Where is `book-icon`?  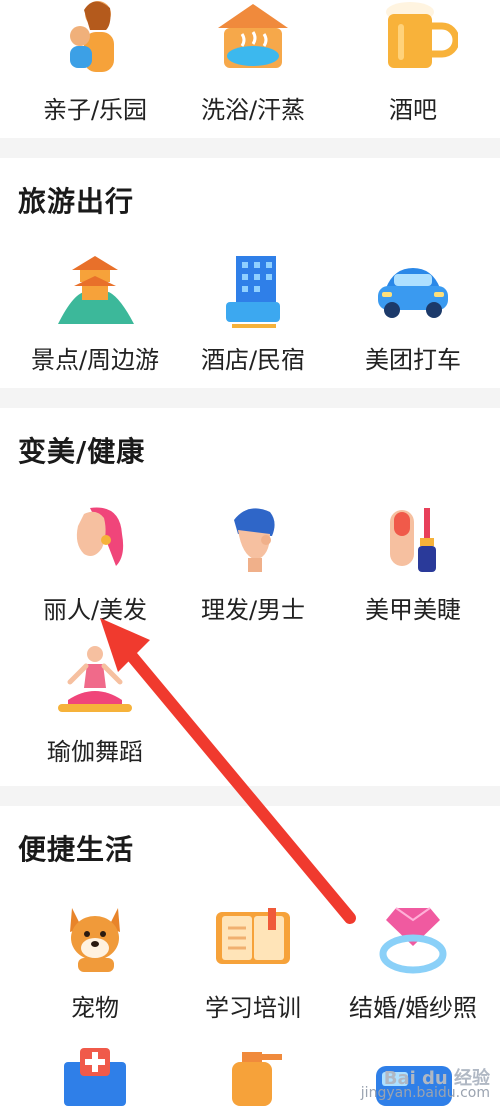
book-icon is located at coordinates (253, 936).